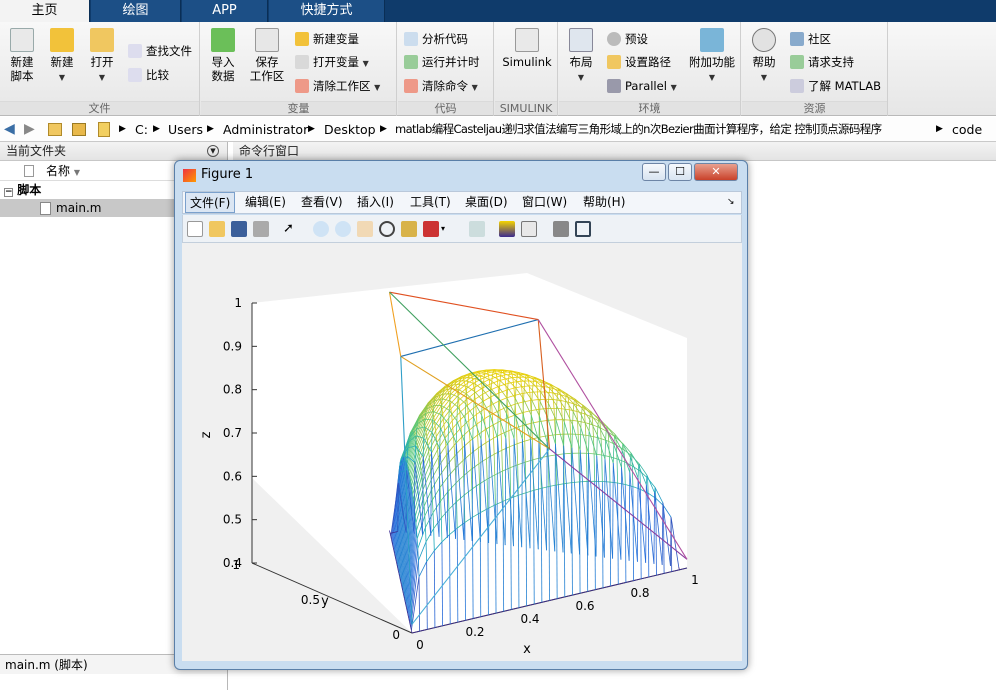 Image resolution: width=996 pixels, height=690 pixels. What do you see at coordinates (441, 86) in the screenshot?
I see `clear-commands-button: 清除命令 ▼` at bounding box center [441, 86].